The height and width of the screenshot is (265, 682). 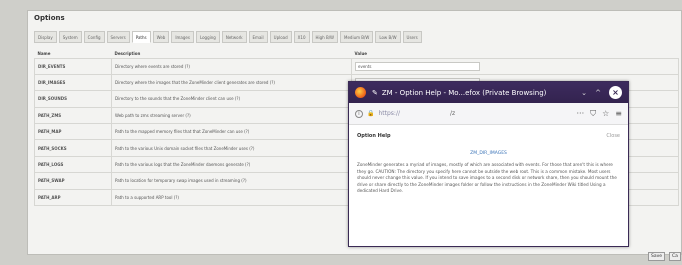 I want to click on tab-paths: Paths, so click(x=141, y=37).